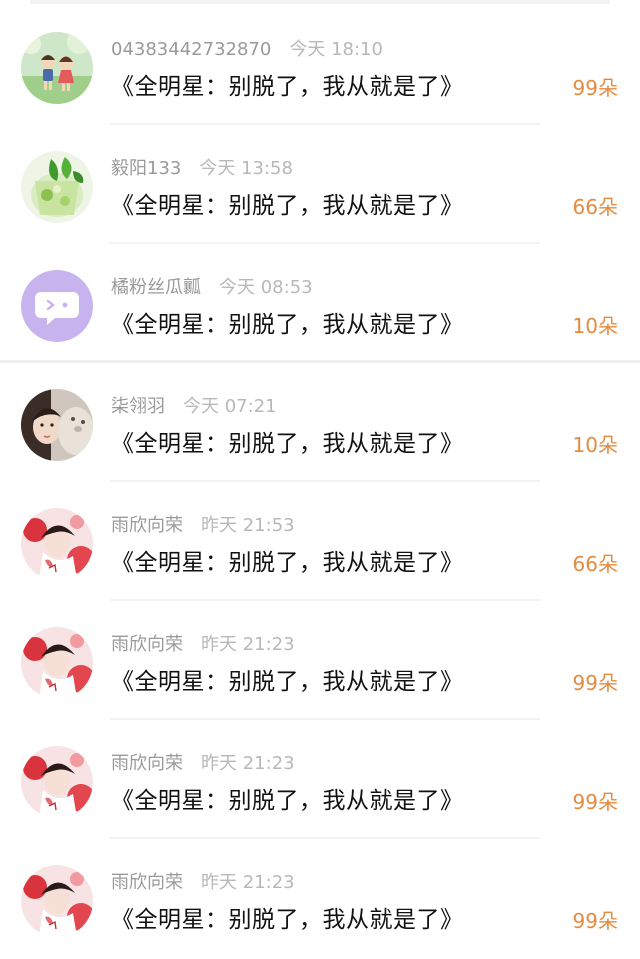 The width and height of the screenshot is (640, 959). Describe the element at coordinates (146, 168) in the screenshot. I see `username: 毅阳133` at that location.